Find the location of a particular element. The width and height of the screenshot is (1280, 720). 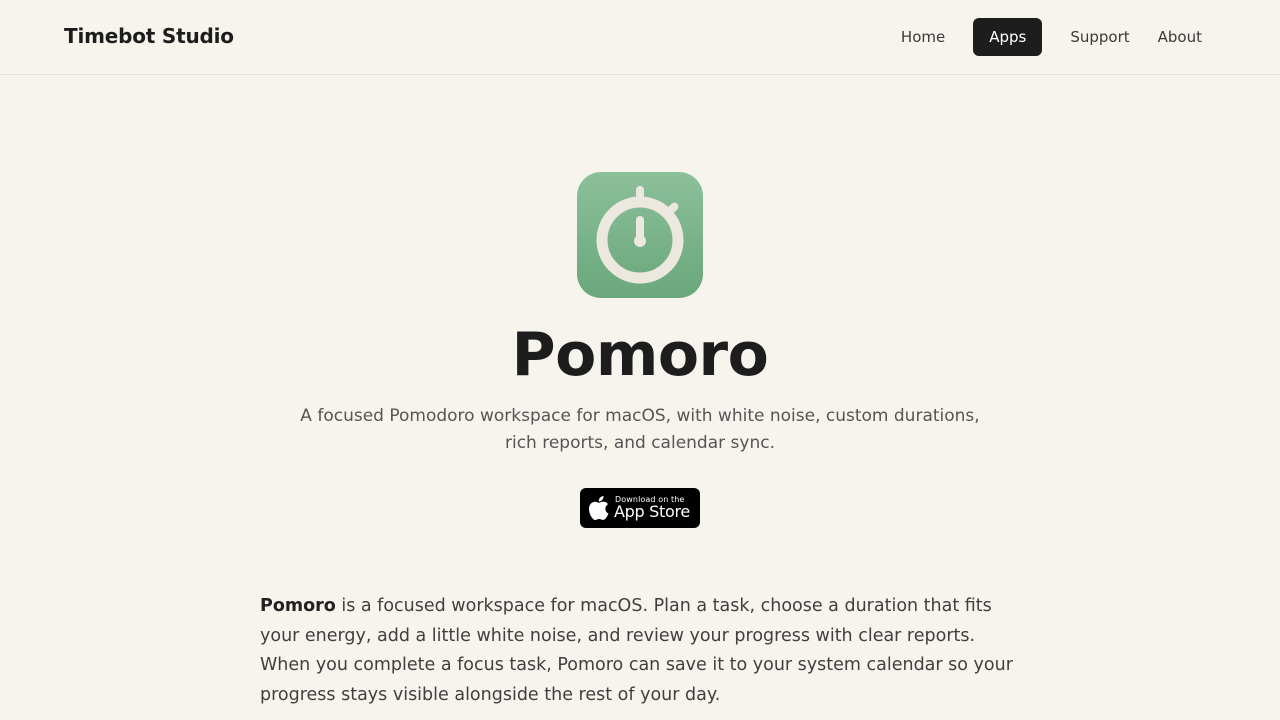

apple-icon is located at coordinates (599, 510).